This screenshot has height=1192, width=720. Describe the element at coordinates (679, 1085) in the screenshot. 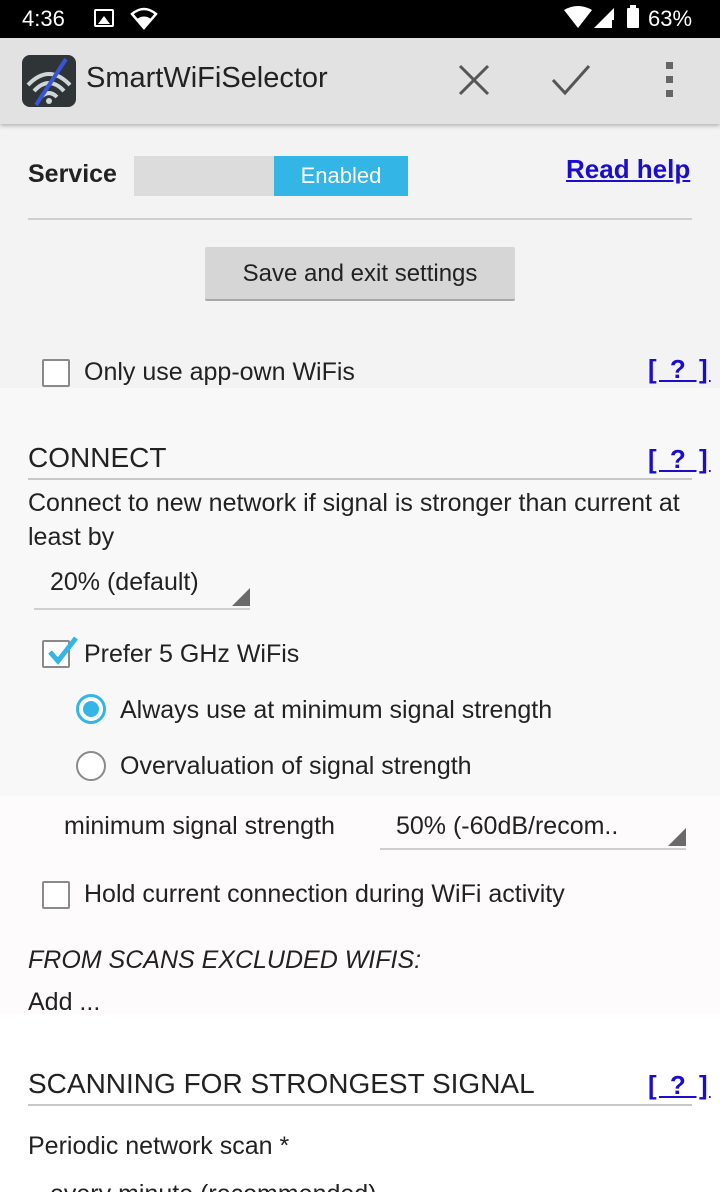

I see `scanning-help-link: [ ? ]` at that location.